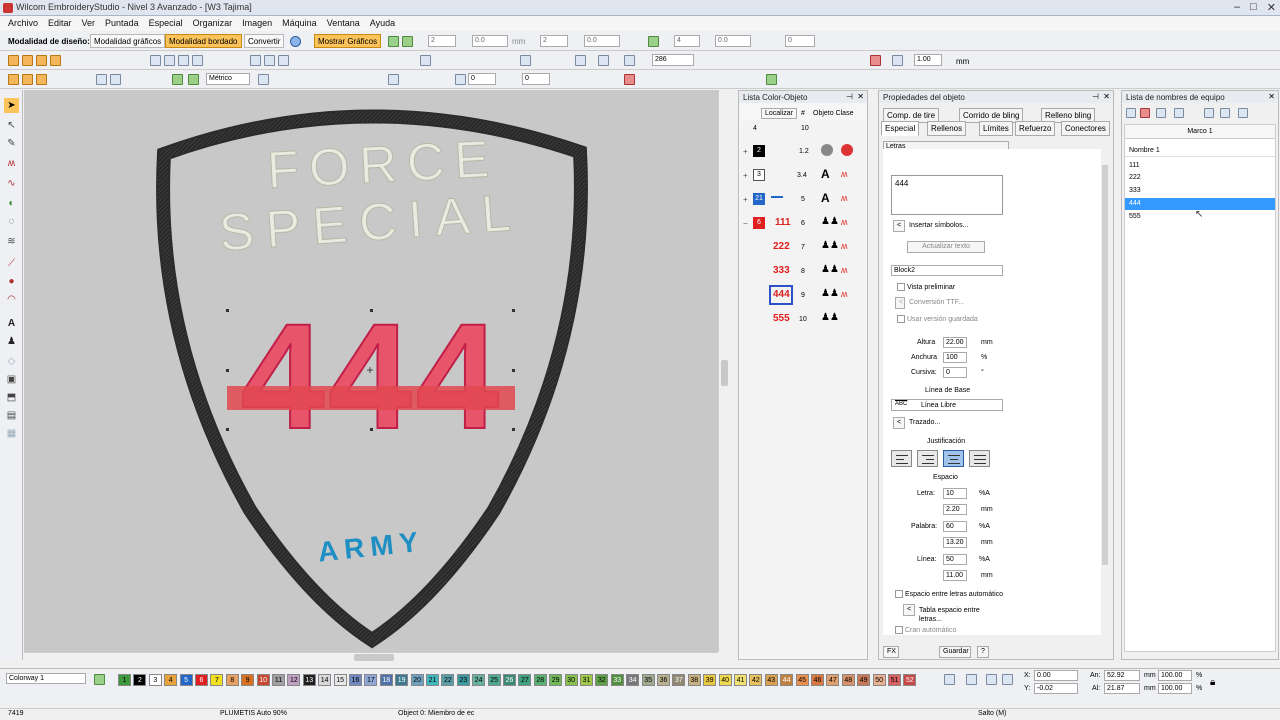  Describe the element at coordinates (99, 679) in the screenshot. I see `palette-icon` at that location.